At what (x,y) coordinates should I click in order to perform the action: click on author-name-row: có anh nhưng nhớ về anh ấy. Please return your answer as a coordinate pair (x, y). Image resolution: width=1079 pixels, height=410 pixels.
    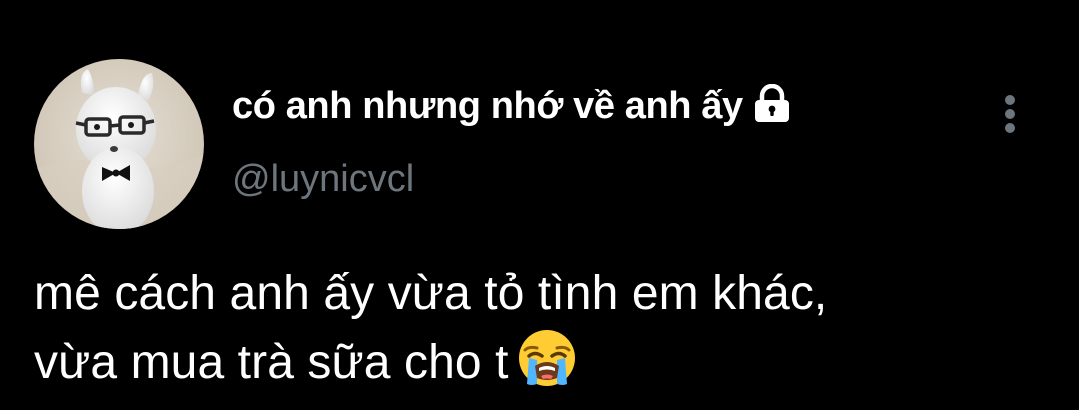
    Looking at the image, I should click on (512, 105).